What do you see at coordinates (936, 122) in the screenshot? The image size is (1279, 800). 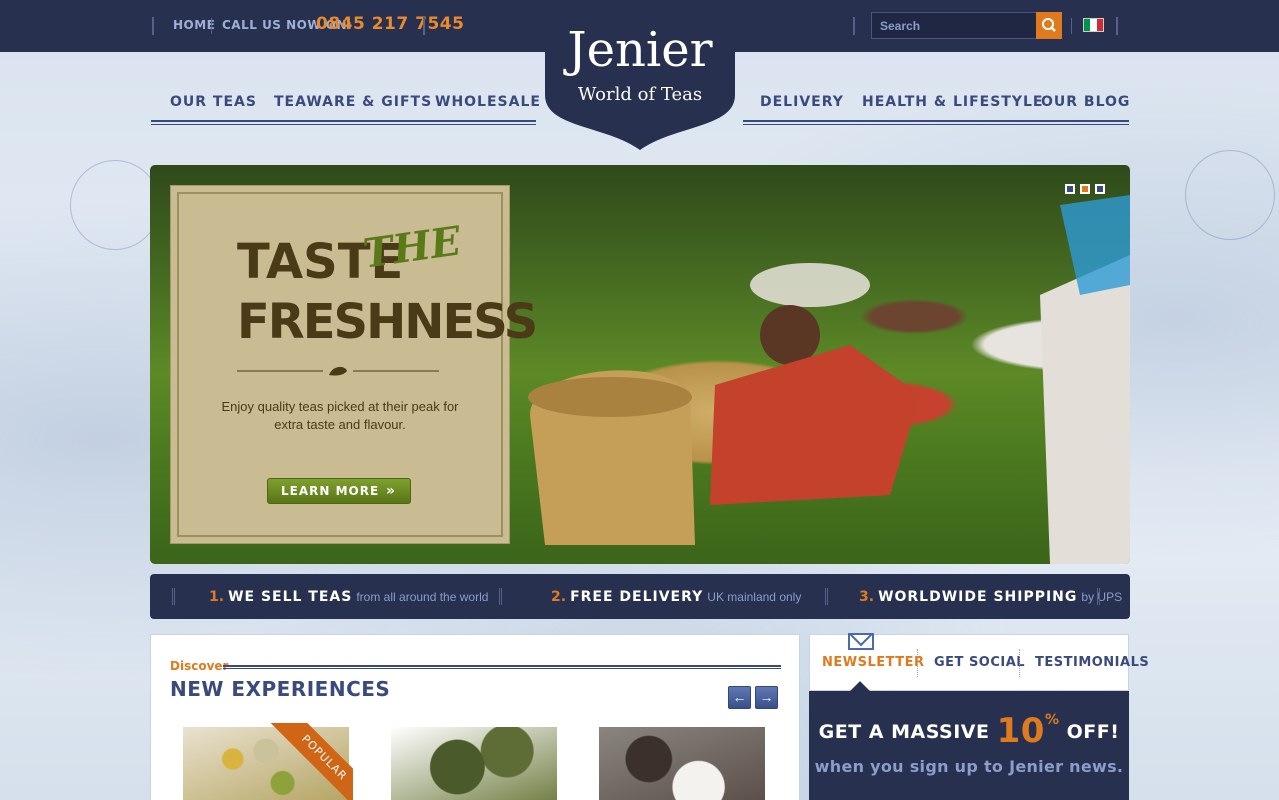 I see `nav-rule-right` at bounding box center [936, 122].